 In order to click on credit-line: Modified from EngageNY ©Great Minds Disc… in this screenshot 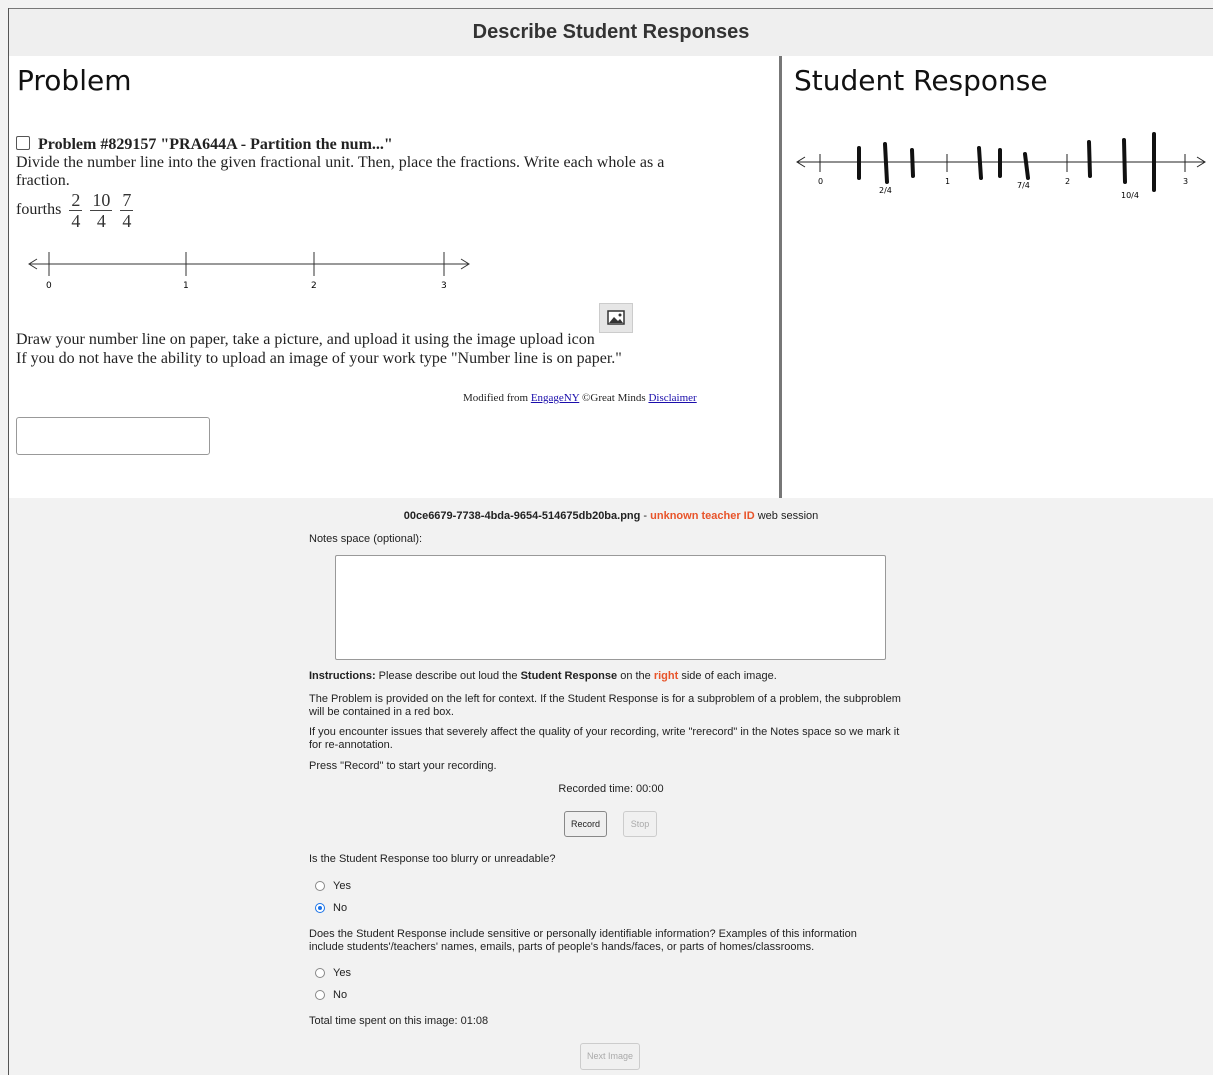, I will do `click(580, 398)`.